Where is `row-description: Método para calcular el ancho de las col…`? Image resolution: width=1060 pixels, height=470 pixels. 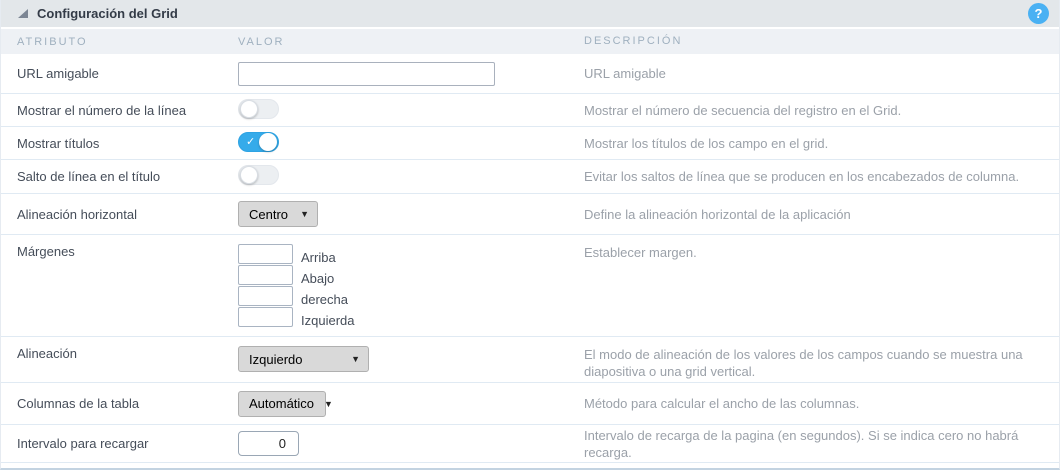 row-description: Método para calcular el ancho de las col… is located at coordinates (722, 403).